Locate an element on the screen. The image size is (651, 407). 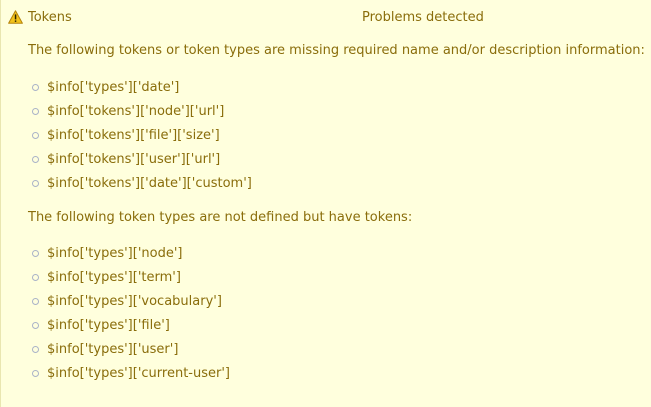
token-name: $info['tokens']['file']['size'] is located at coordinates (133, 135).